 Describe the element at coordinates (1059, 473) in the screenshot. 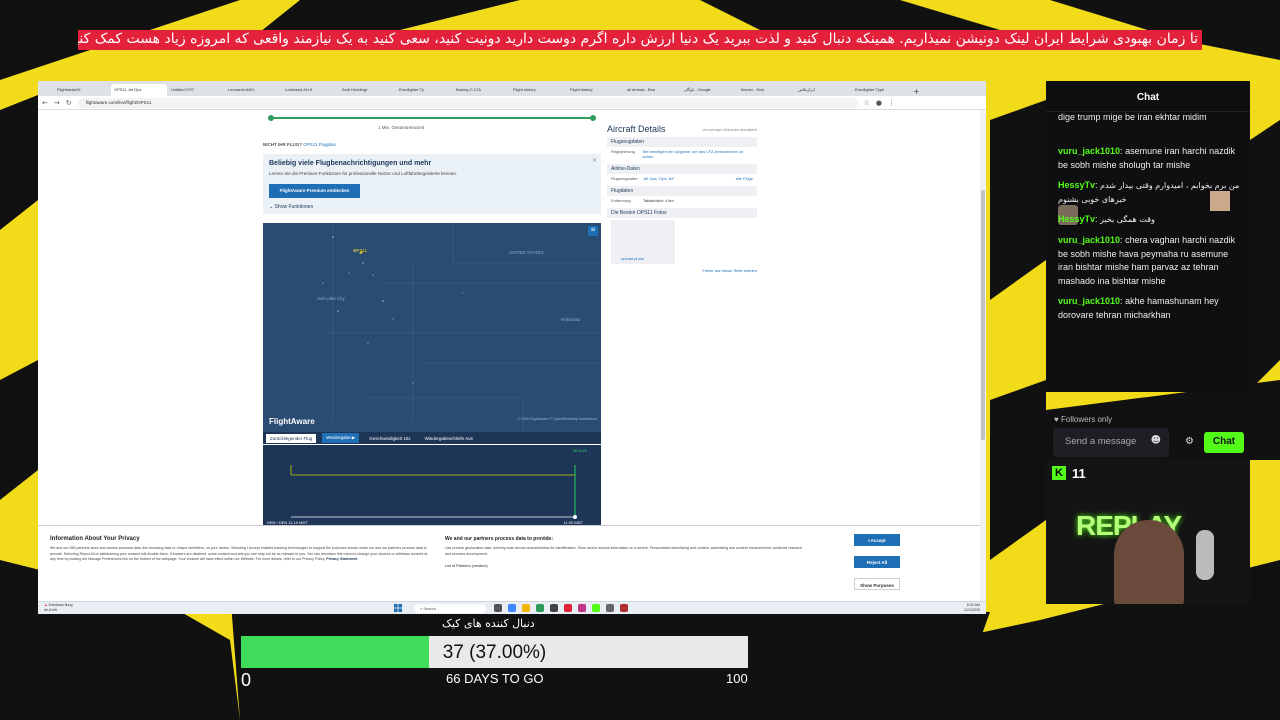

I see `kick-logo-icon: K` at that location.